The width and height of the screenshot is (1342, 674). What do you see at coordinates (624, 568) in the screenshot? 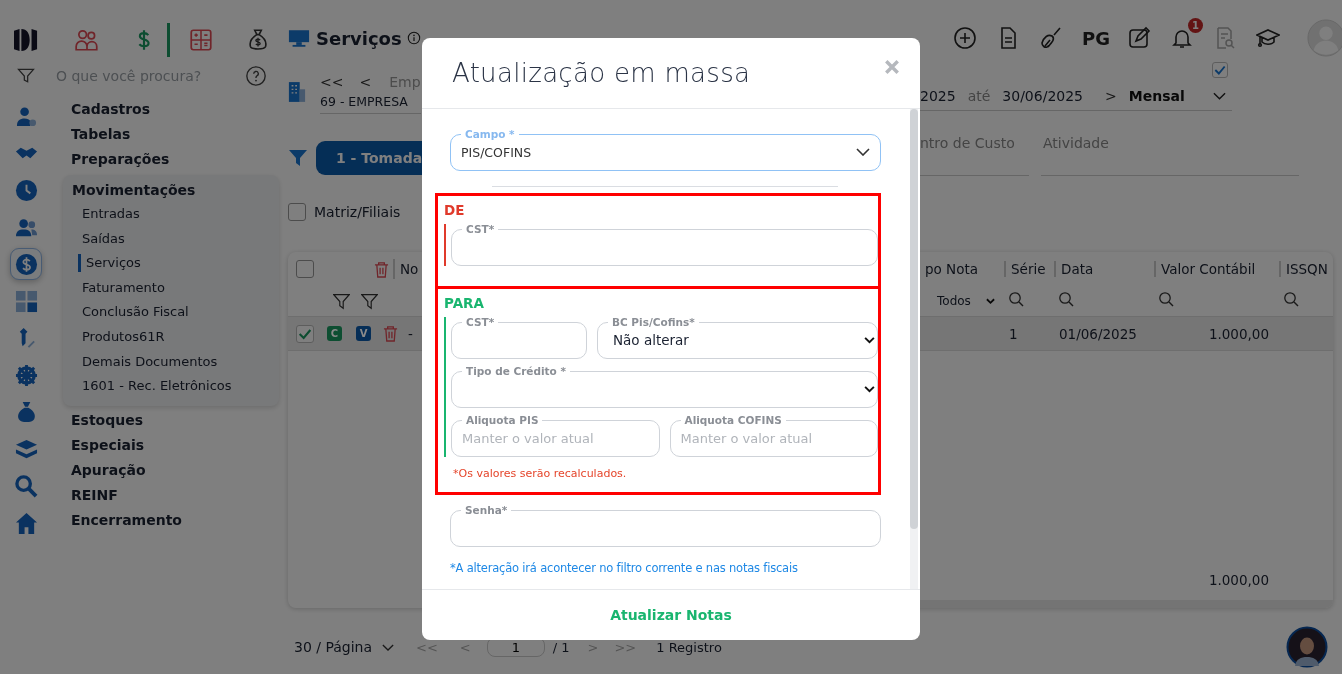
I see `info-text: *A alteração irá acontecer no filtro corrente e nas notas fiscais` at bounding box center [624, 568].